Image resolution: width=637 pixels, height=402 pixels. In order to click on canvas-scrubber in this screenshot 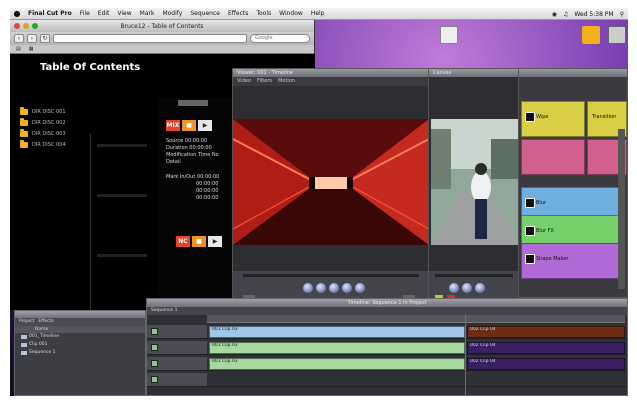, I will do `click(474, 275)`.